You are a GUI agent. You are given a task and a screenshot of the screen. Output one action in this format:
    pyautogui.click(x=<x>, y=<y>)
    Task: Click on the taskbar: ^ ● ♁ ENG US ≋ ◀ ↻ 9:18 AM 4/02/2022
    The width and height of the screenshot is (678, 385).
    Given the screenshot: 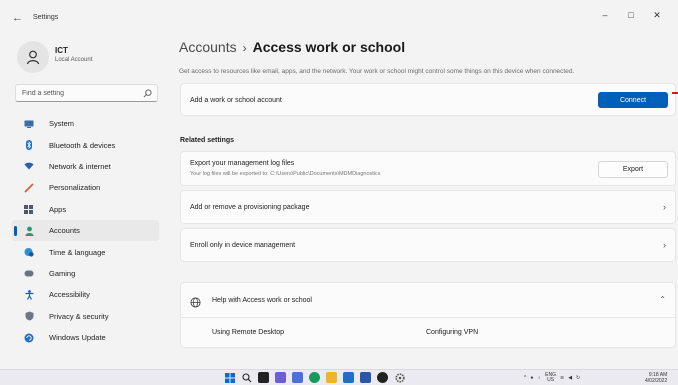 What is the action you would take?
    pyautogui.click(x=339, y=377)
    